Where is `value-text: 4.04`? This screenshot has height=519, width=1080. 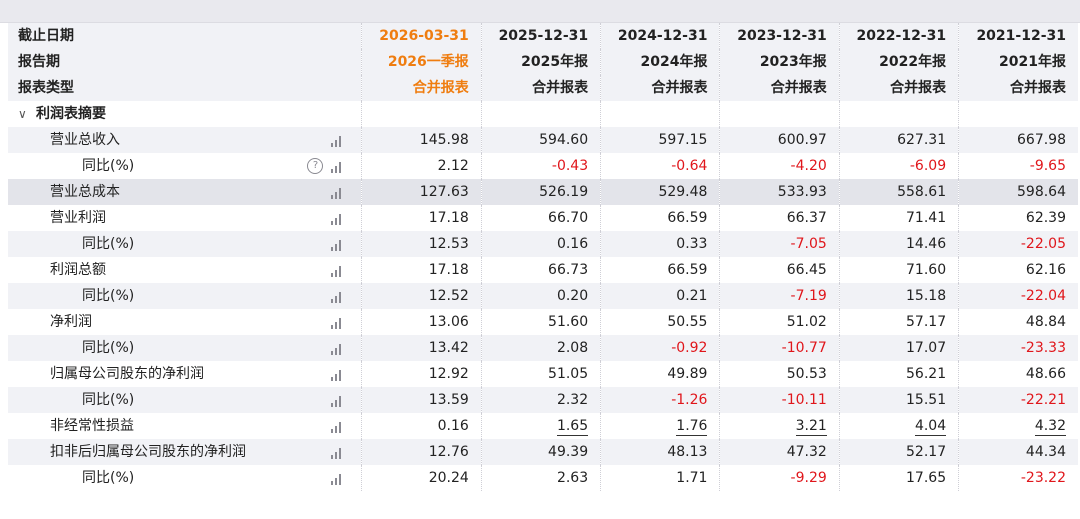
value-text: 4.04 is located at coordinates (930, 426).